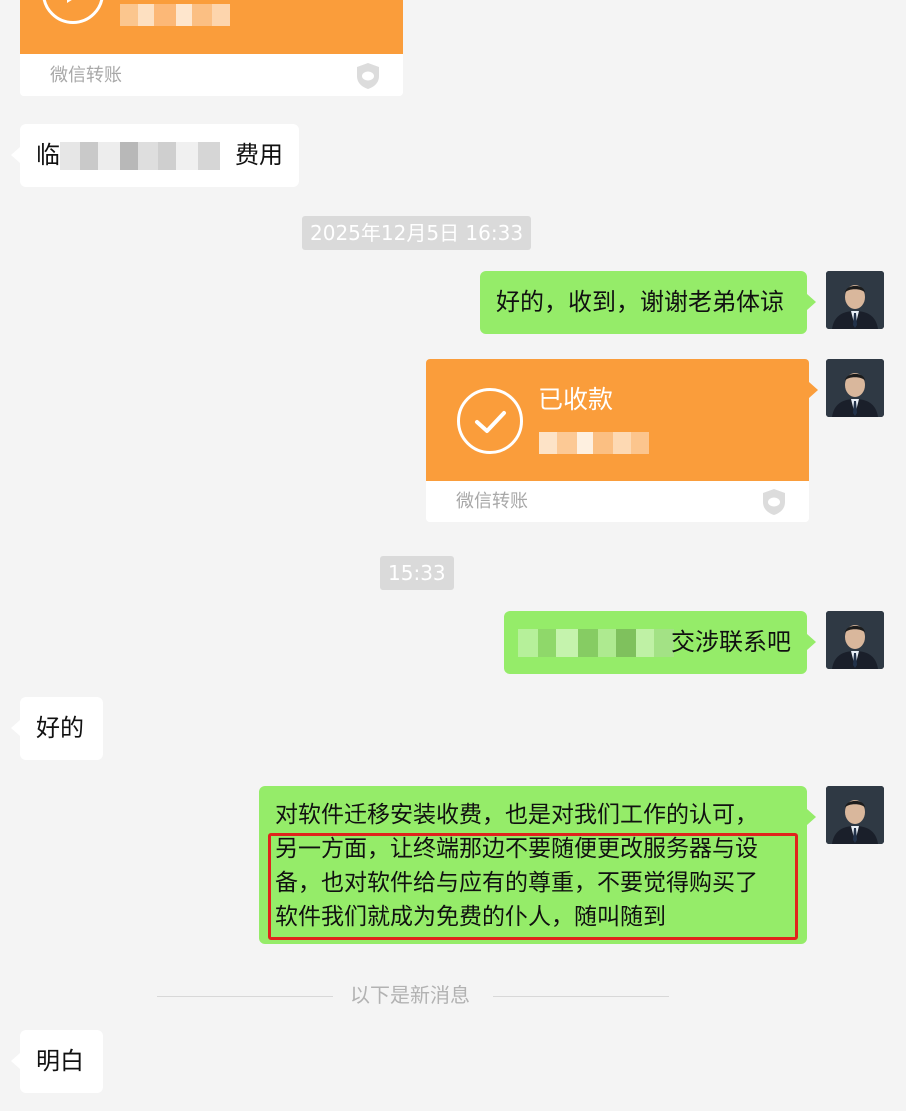 The image size is (906, 1111). What do you see at coordinates (48, 155) in the screenshot?
I see `message-text-start: 临` at bounding box center [48, 155].